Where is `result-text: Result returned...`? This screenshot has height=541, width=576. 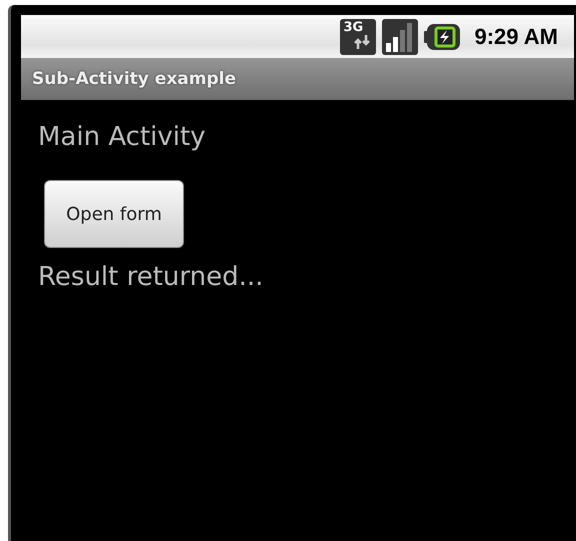 result-text: Result returned... is located at coordinates (151, 277).